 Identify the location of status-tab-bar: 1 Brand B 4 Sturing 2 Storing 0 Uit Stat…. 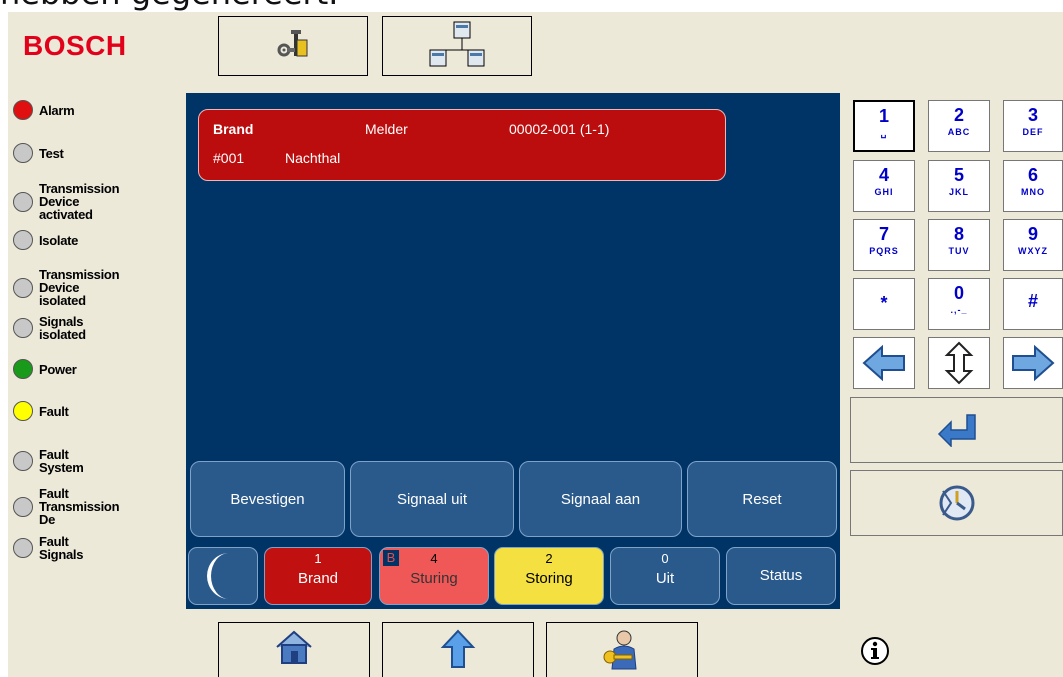
(513, 577).